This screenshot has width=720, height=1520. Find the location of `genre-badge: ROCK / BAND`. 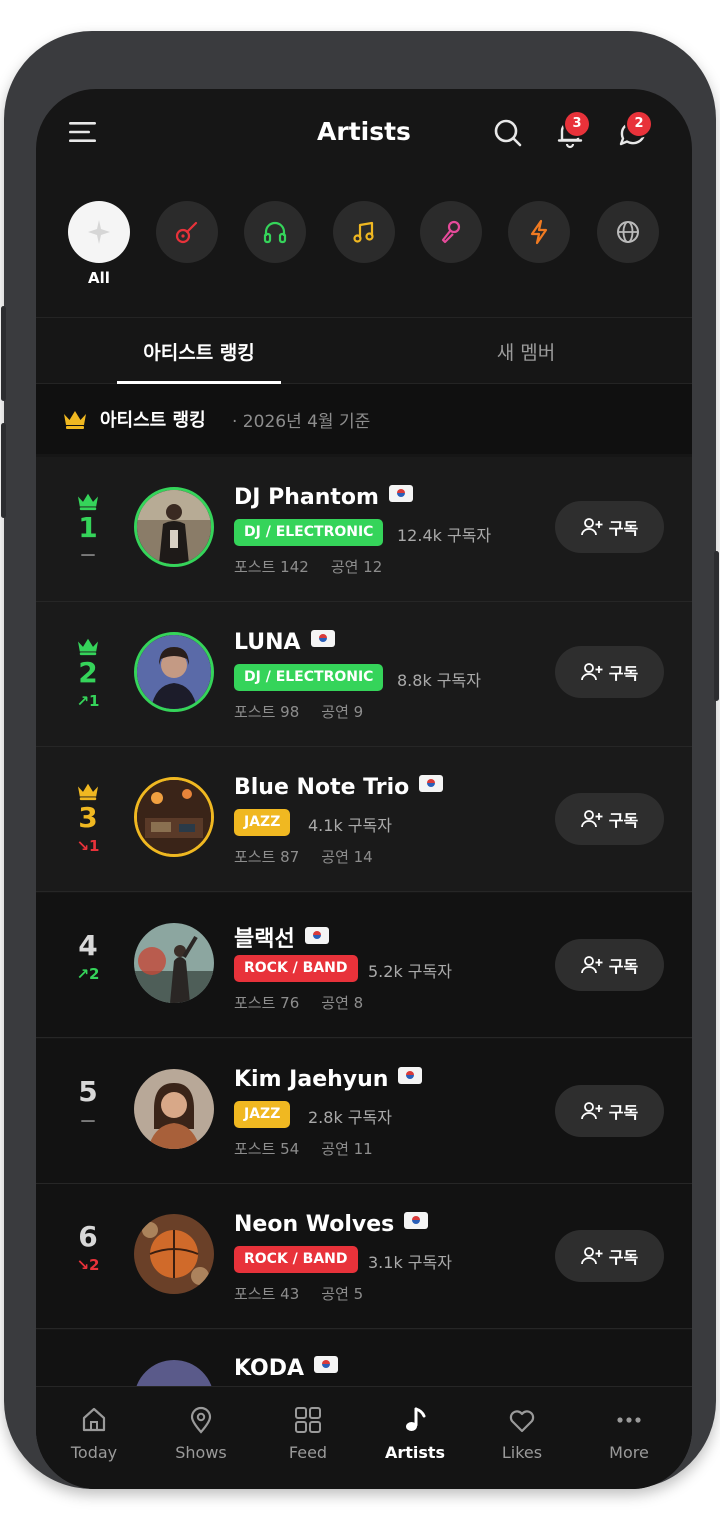

genre-badge: ROCK / BAND is located at coordinates (296, 968).